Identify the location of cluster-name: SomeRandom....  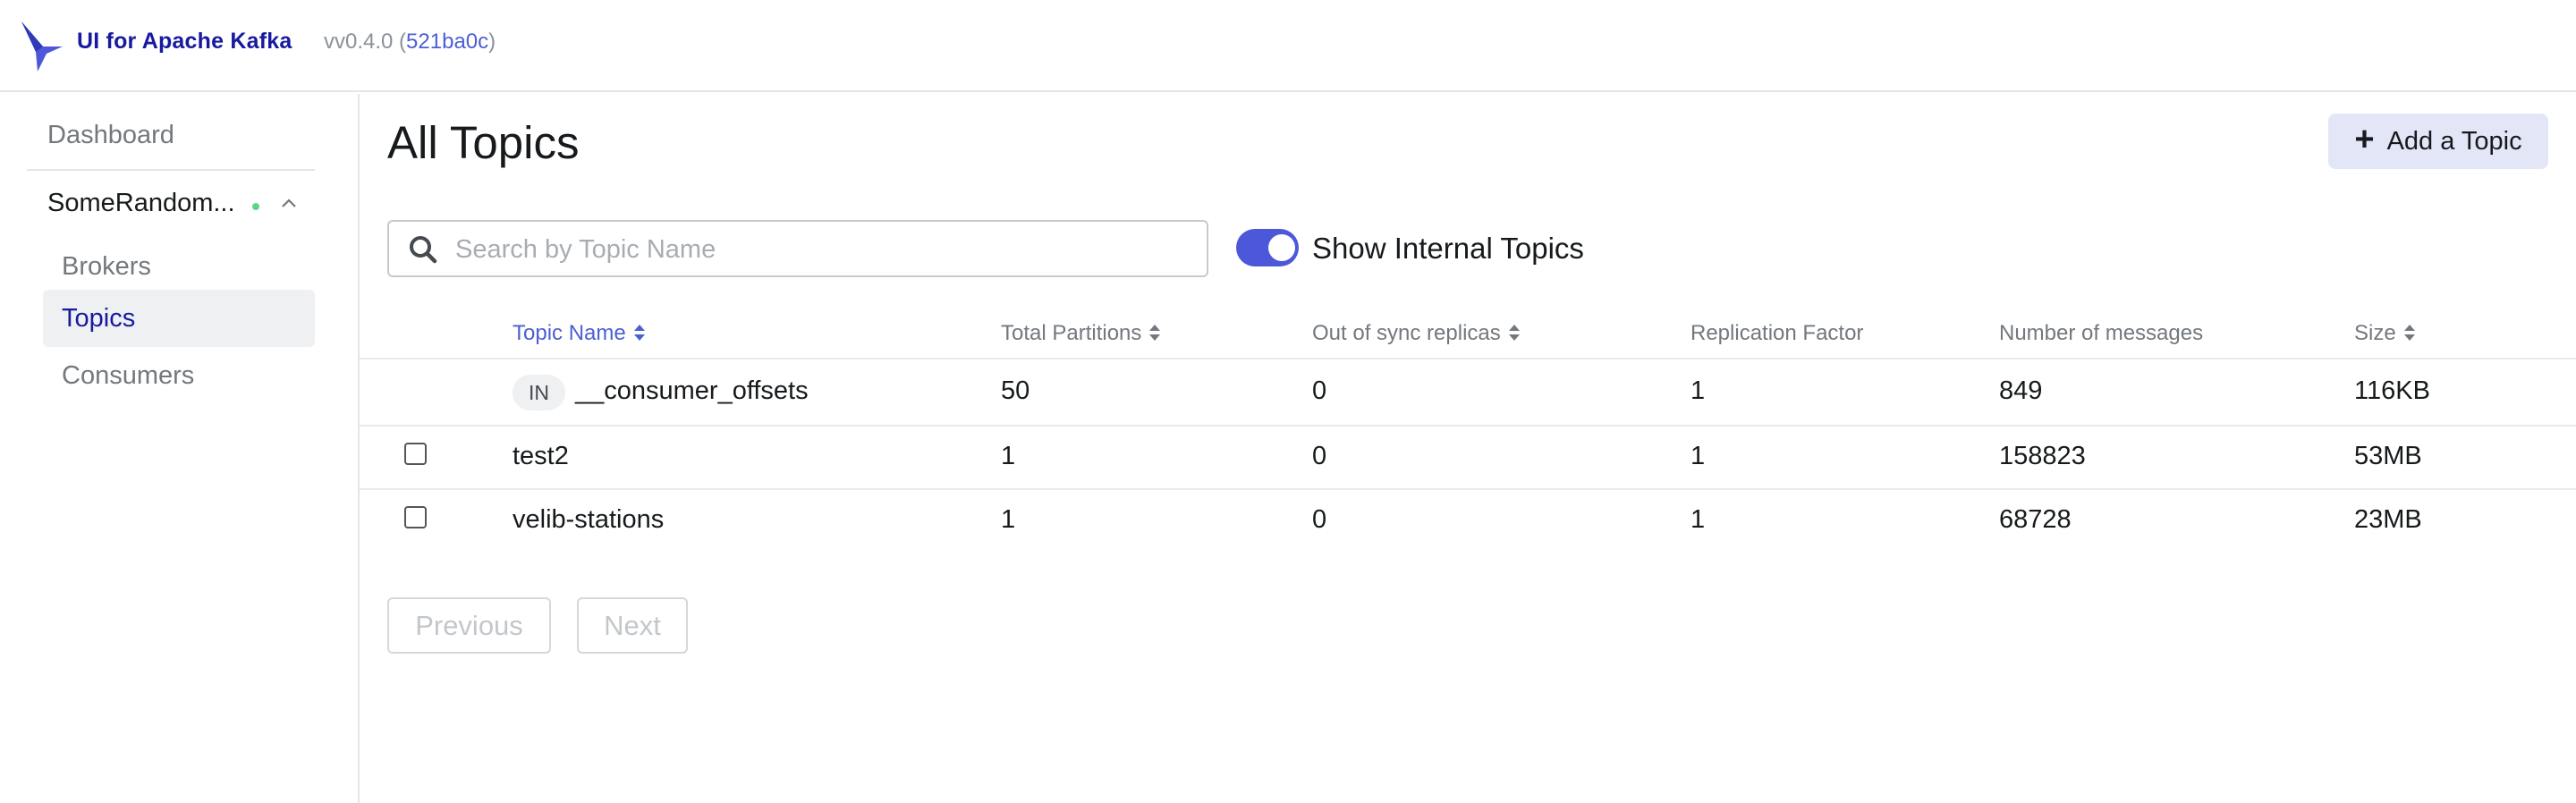
(141, 203).